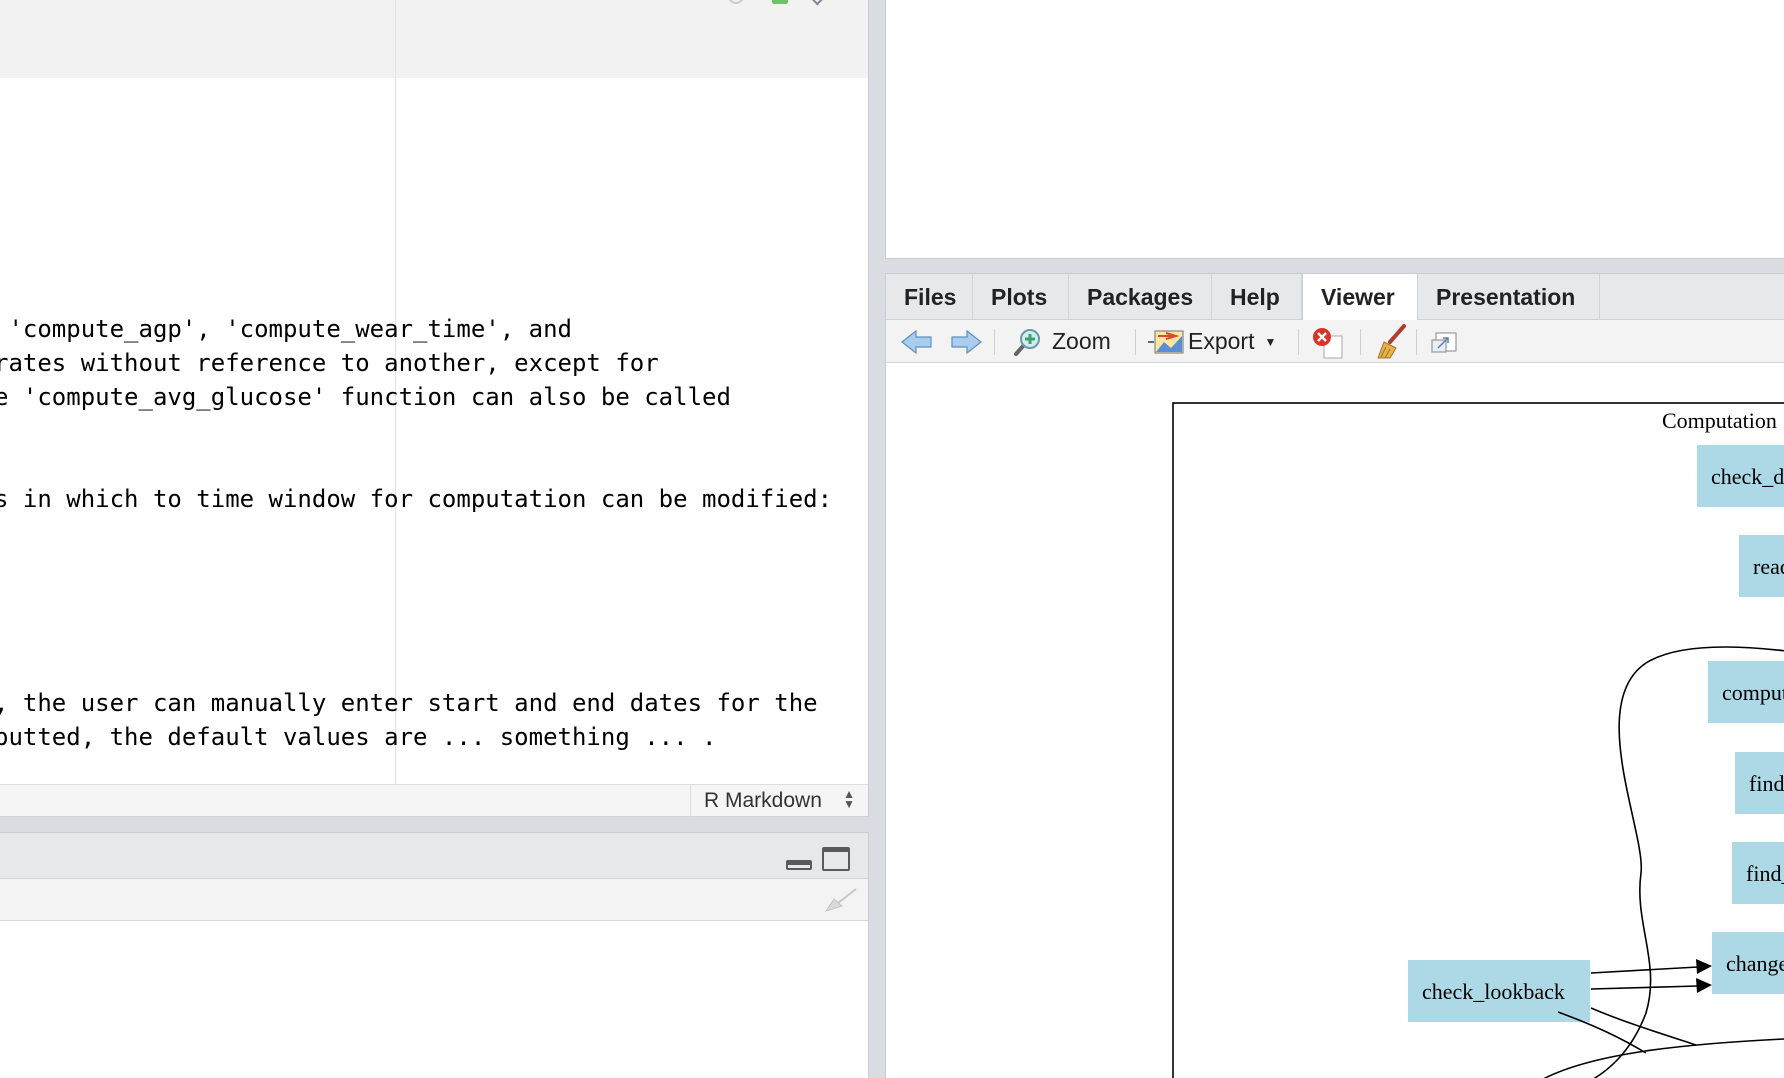  I want to click on tab-presentation-label: Presentation, so click(1506, 297).